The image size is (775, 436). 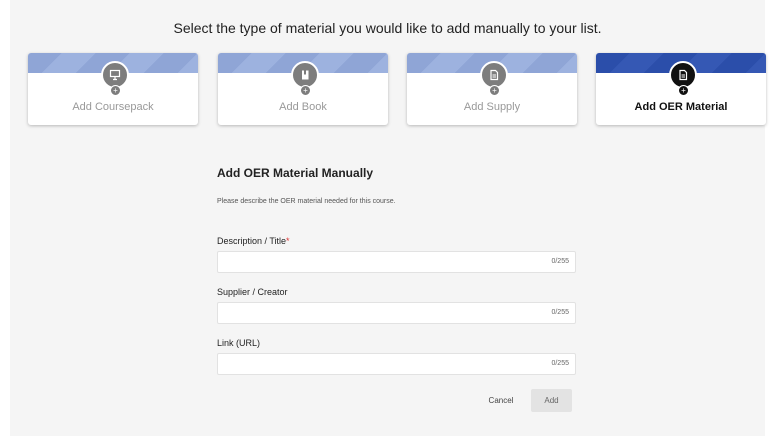 What do you see at coordinates (396, 262) in the screenshot?
I see `description-title-input: 0/255` at bounding box center [396, 262].